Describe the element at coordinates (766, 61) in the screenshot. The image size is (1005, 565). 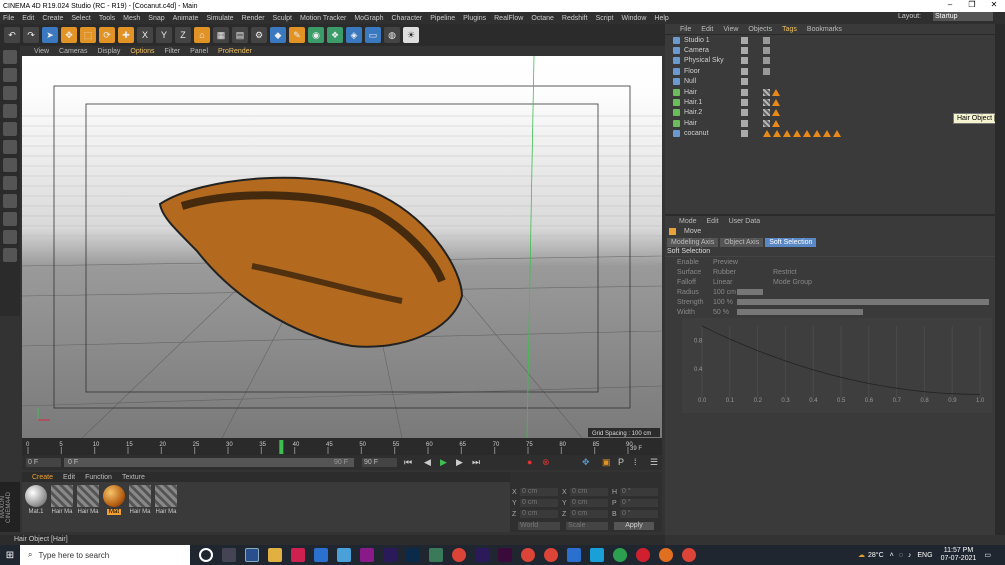
I see `tag-icon` at that location.